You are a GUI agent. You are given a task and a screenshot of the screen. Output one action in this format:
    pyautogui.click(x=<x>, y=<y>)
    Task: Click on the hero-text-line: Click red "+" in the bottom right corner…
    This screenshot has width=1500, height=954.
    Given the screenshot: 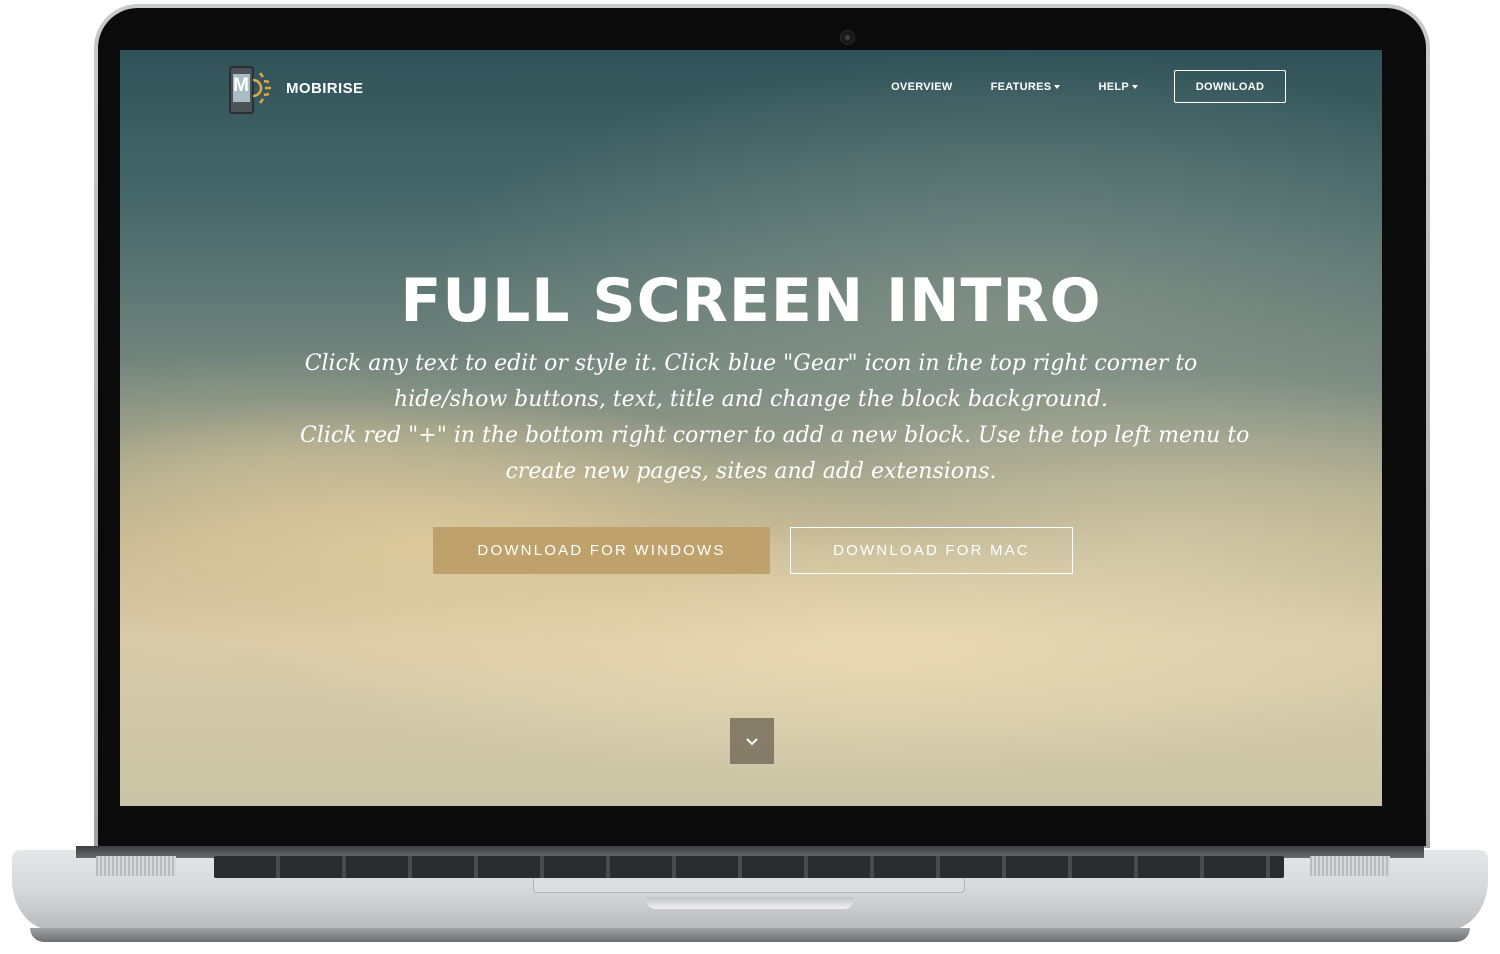 What is the action you would take?
    pyautogui.click(x=775, y=435)
    